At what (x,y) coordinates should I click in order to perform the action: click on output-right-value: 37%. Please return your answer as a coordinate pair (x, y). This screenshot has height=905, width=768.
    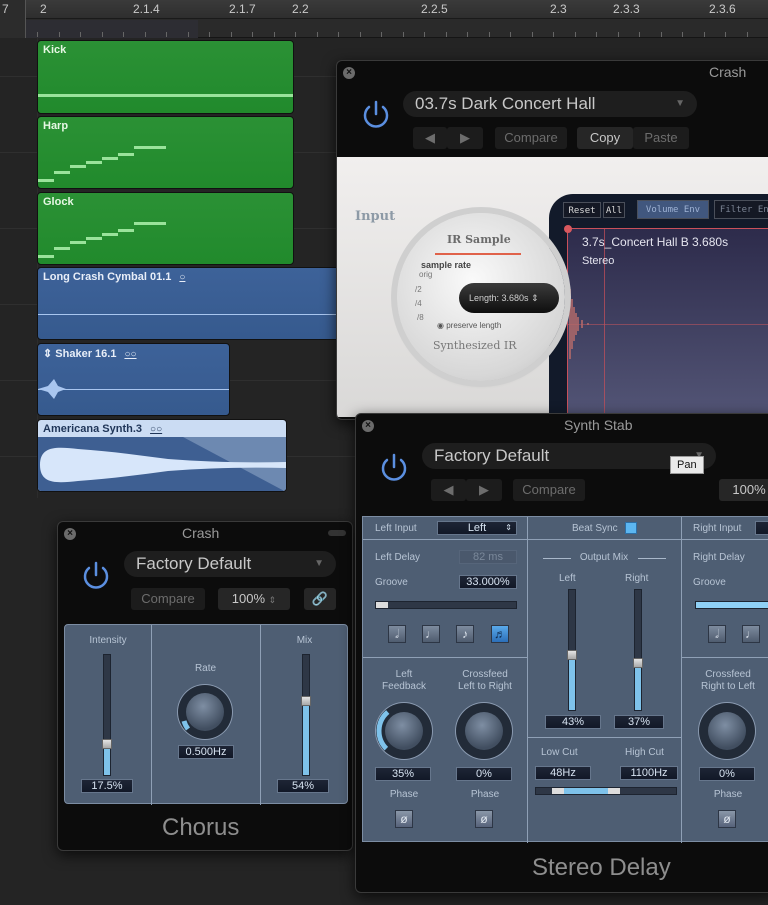
    Looking at the image, I should click on (639, 722).